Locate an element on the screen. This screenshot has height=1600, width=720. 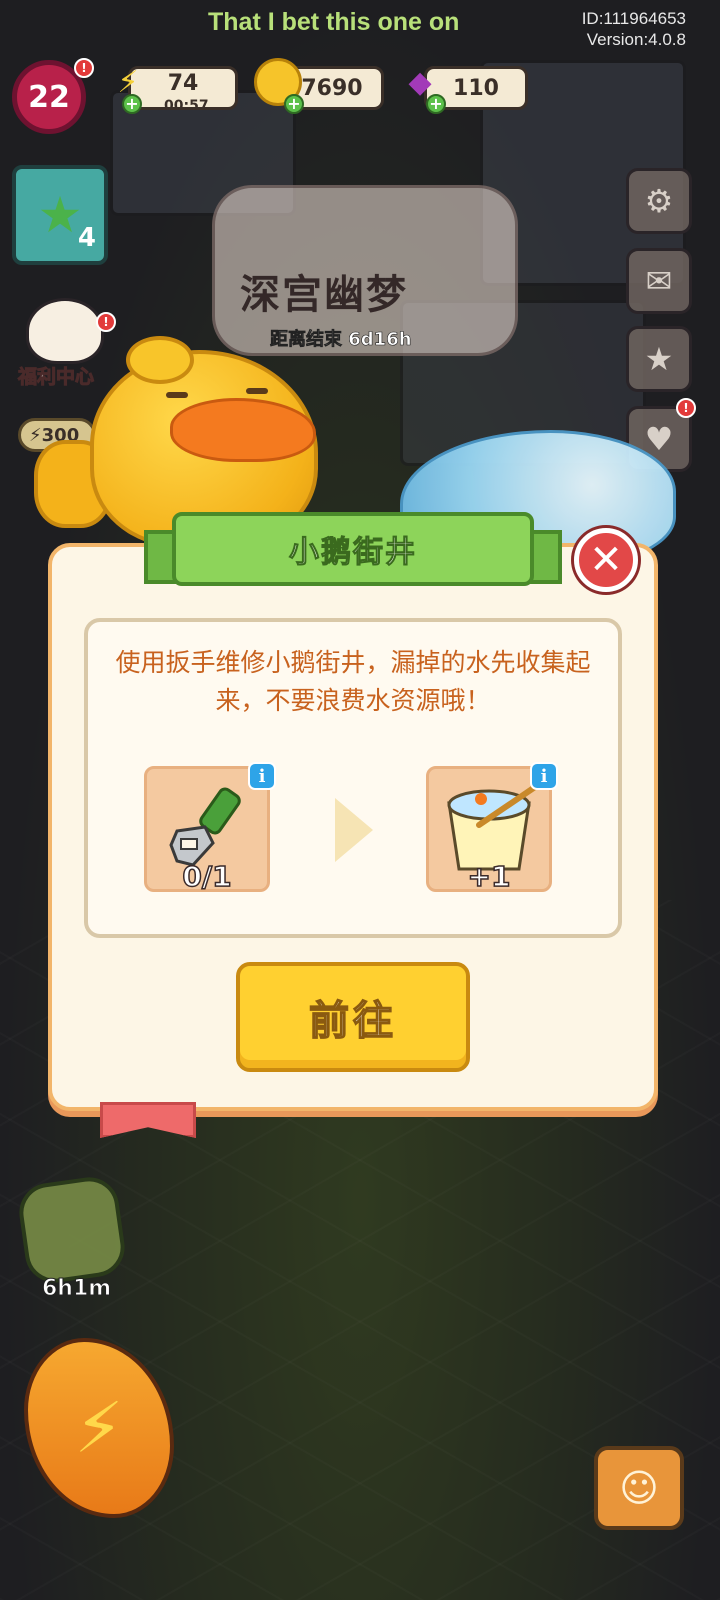
star-icon: ★ is located at coordinates (60, 215).